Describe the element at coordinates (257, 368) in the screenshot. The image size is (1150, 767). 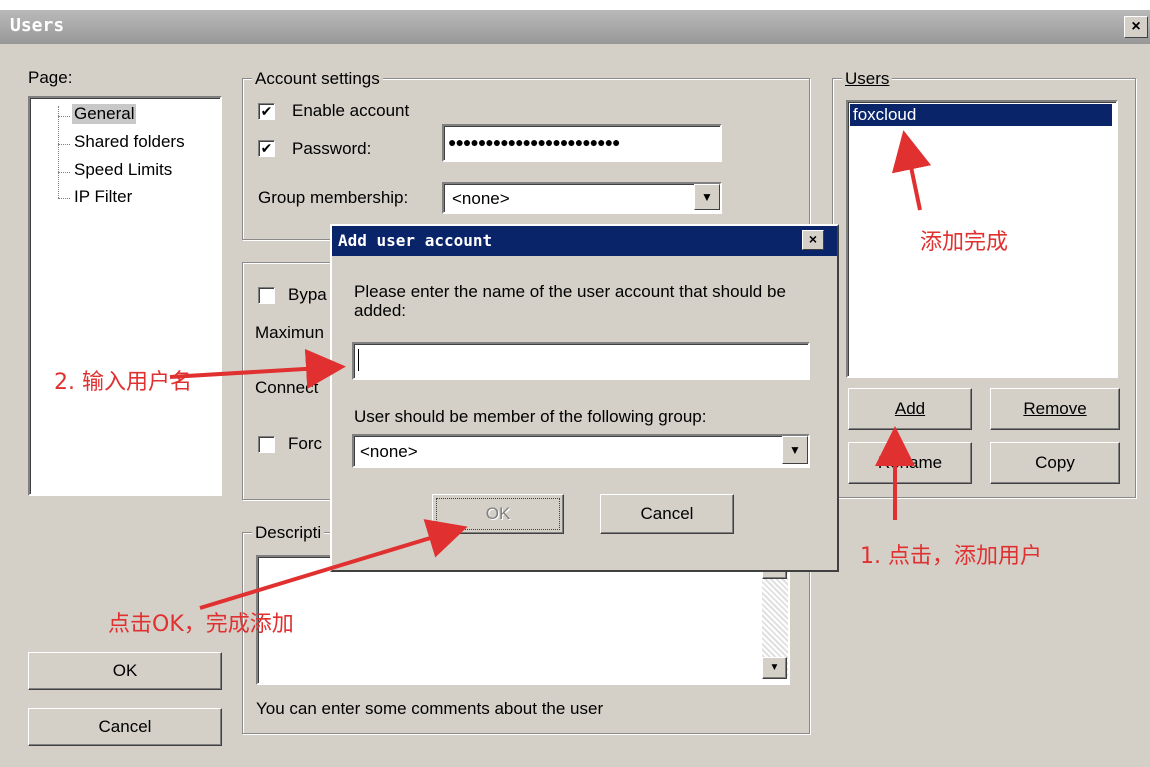
I see `arrow-to-username` at that location.